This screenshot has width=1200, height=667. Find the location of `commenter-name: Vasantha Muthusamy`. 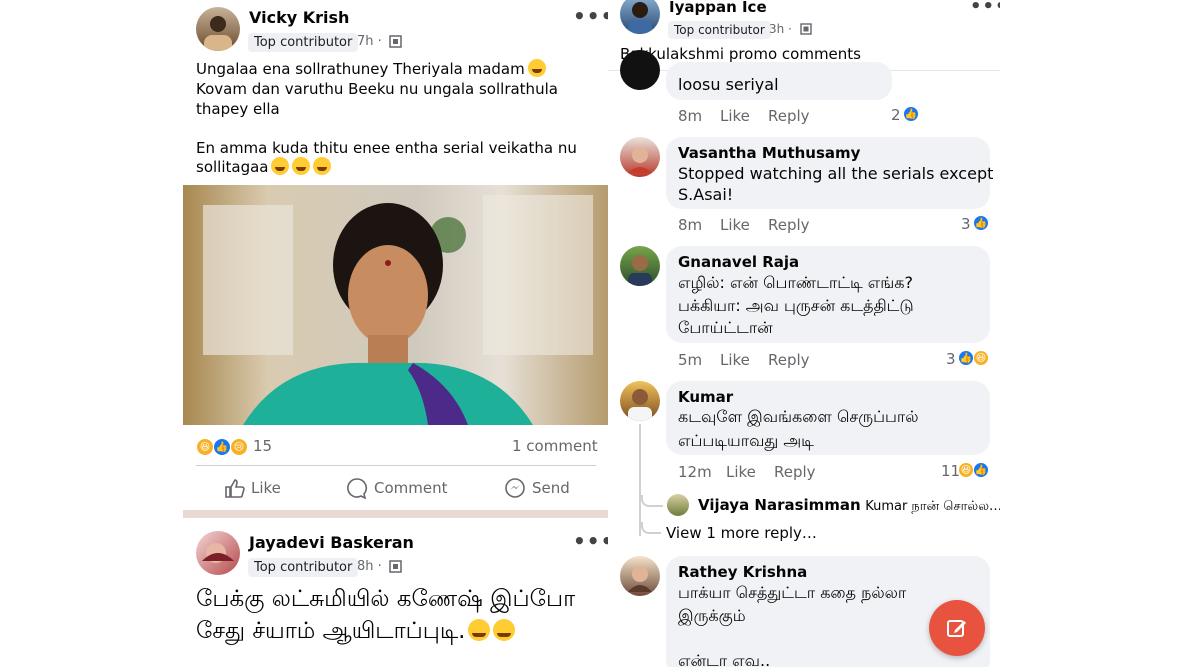

commenter-name: Vasantha Muthusamy is located at coordinates (769, 153).